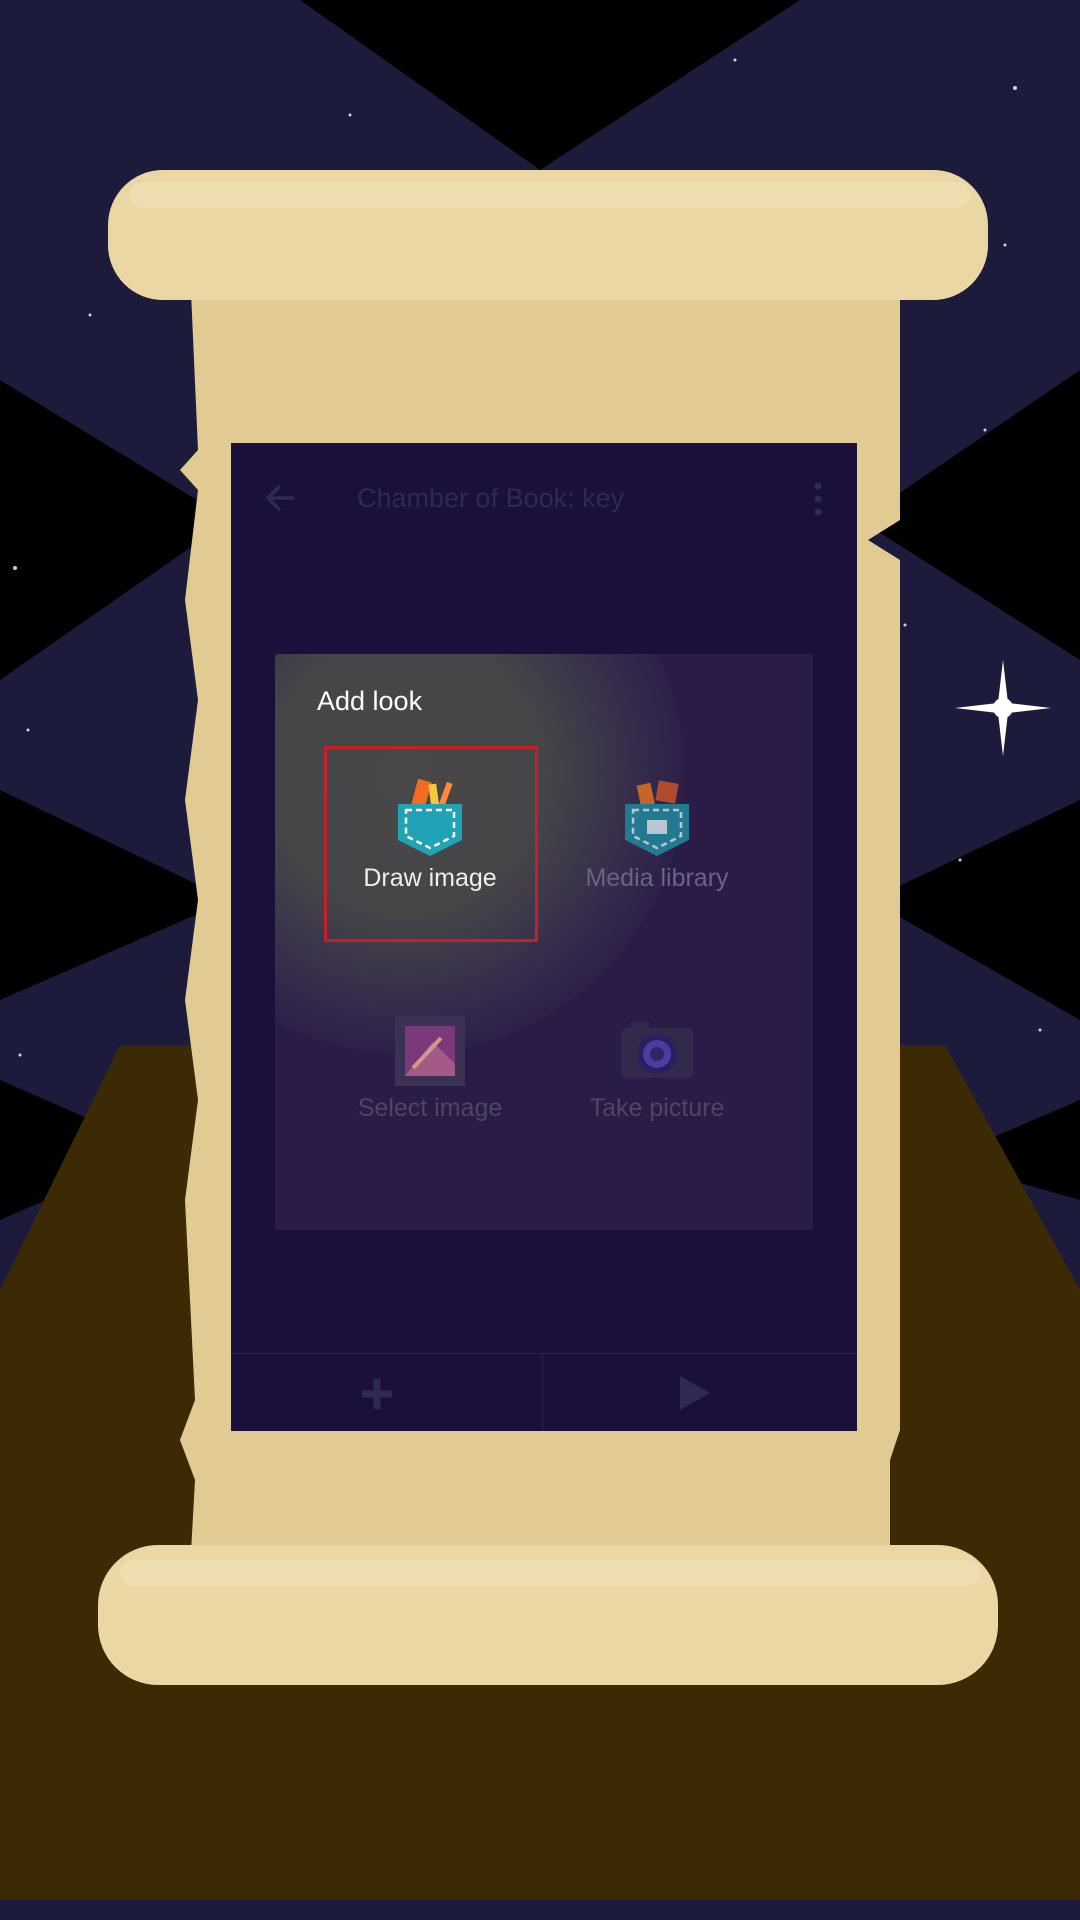 The height and width of the screenshot is (1920, 1080). I want to click on media-library-option: Media library, so click(657, 836).